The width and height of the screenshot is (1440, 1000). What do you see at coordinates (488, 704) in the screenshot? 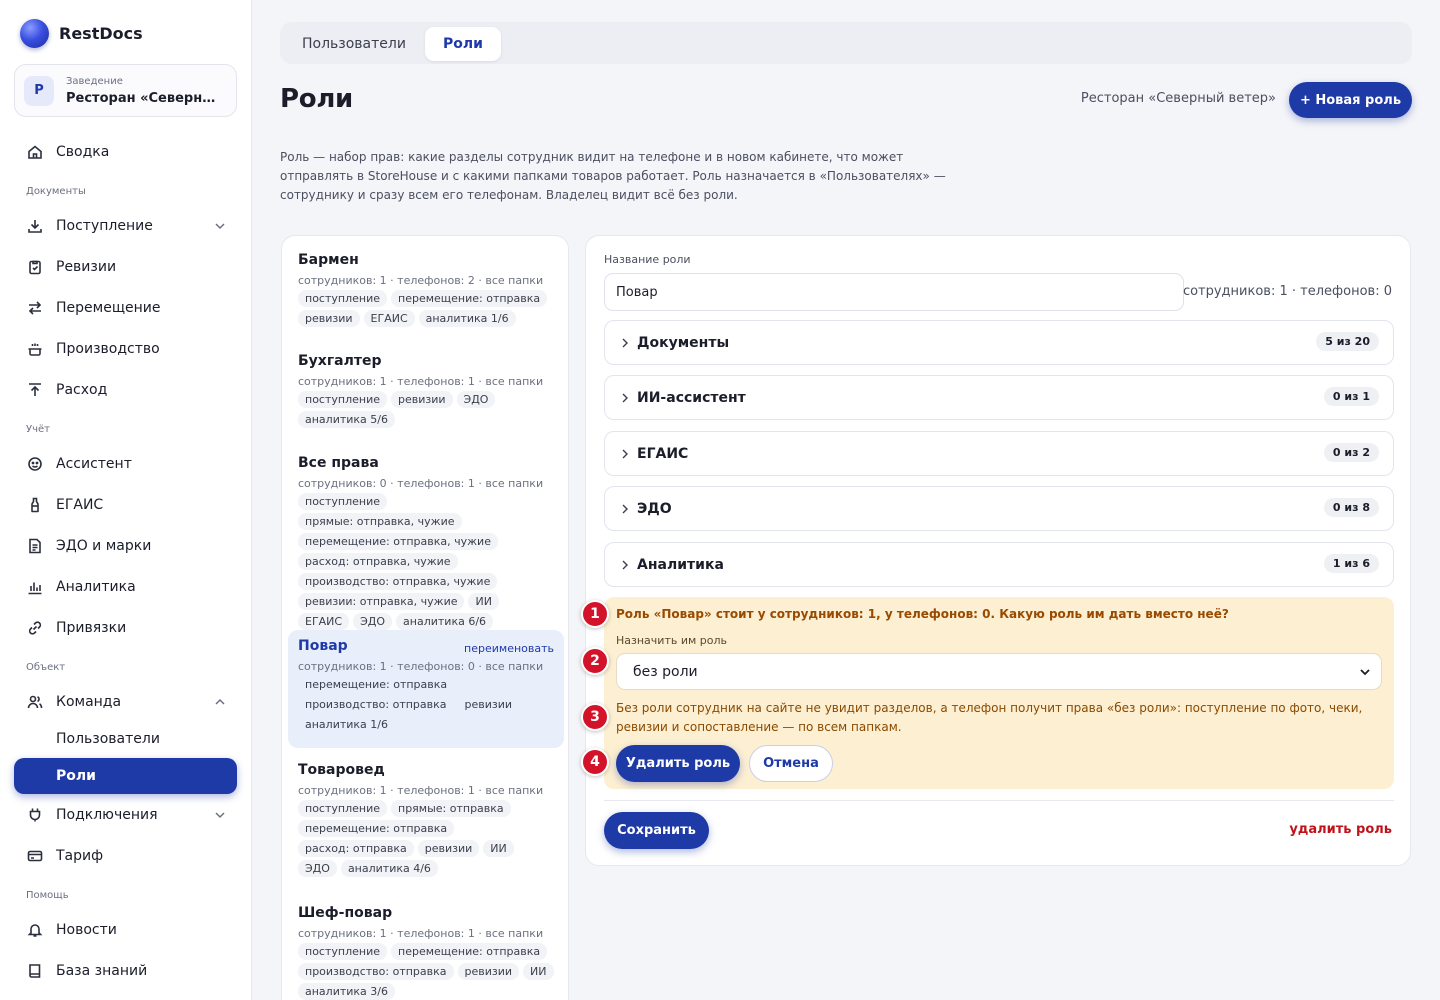
I see `role-chip: ревизии` at bounding box center [488, 704].